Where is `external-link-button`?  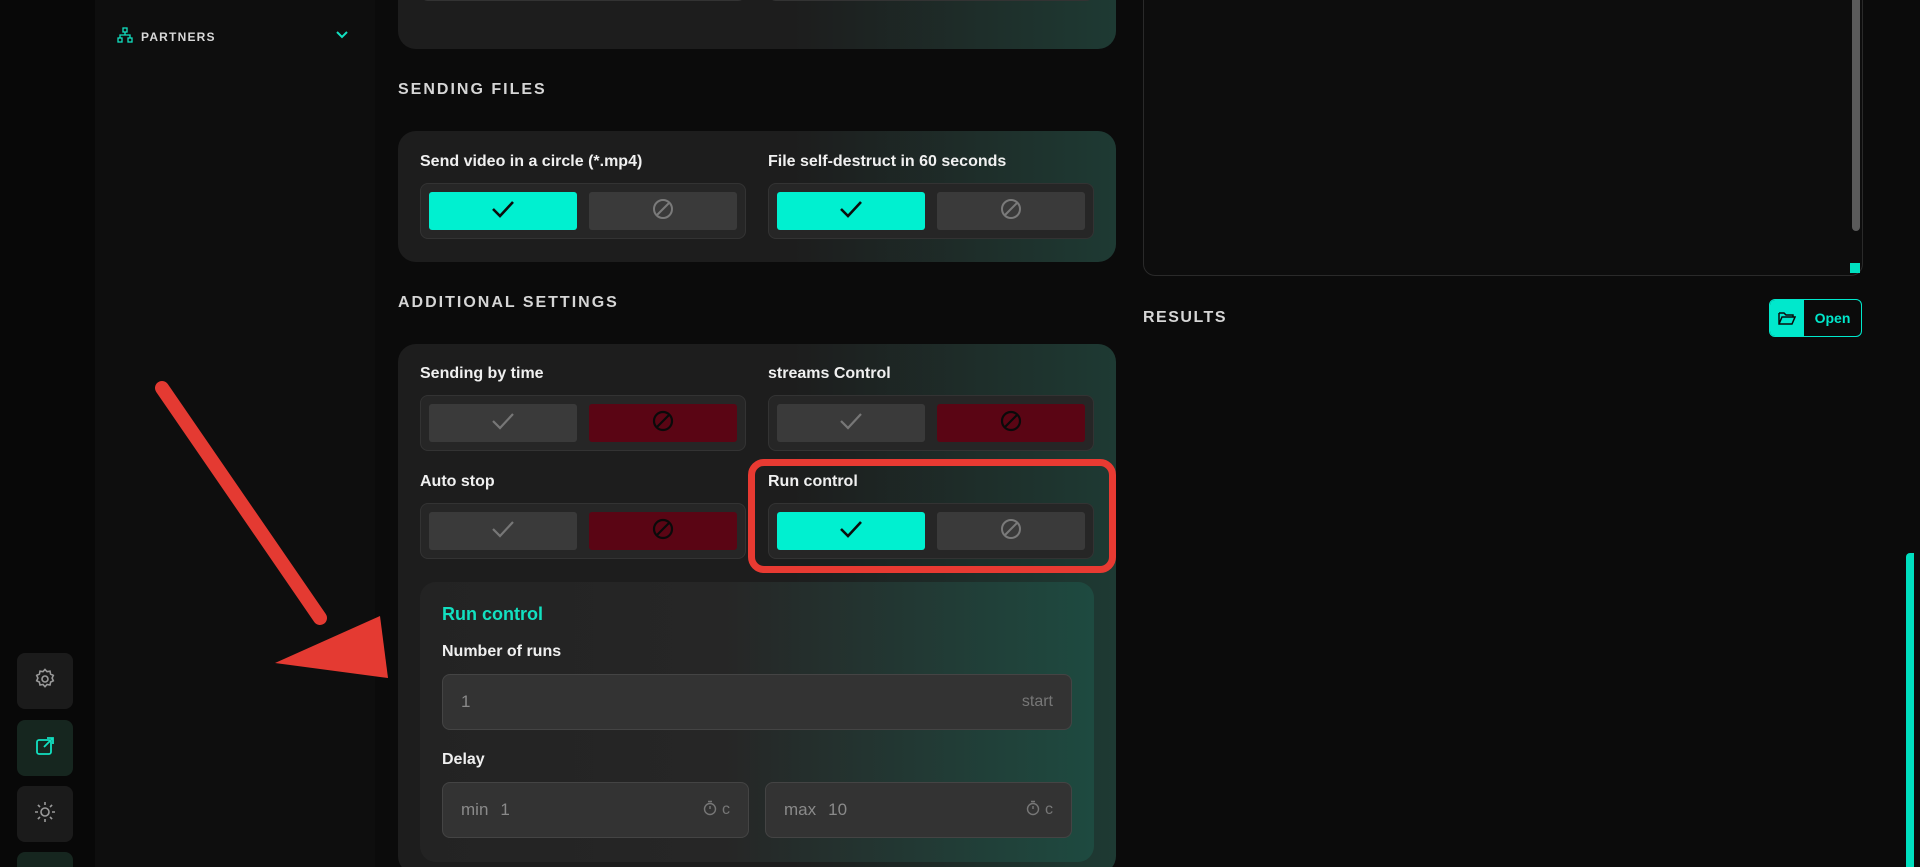
external-link-button is located at coordinates (45, 748).